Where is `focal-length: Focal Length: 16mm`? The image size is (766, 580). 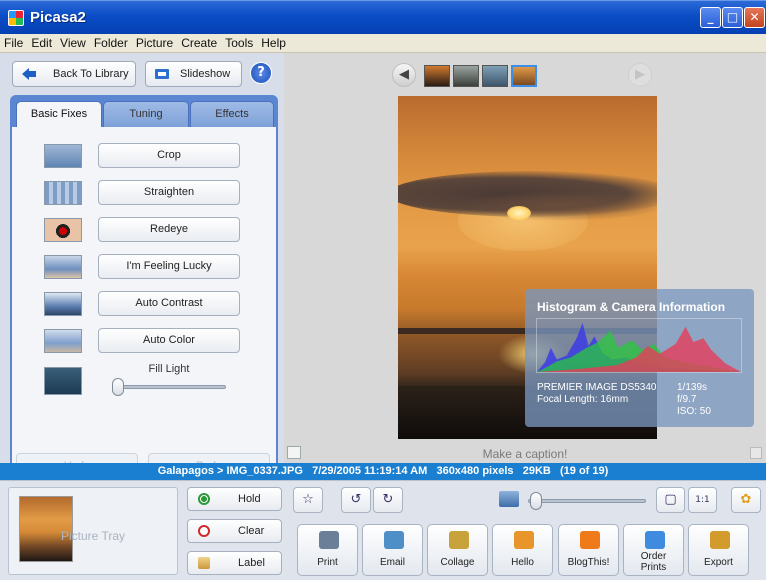
focal-length: Focal Length: 16mm is located at coordinates (583, 399).